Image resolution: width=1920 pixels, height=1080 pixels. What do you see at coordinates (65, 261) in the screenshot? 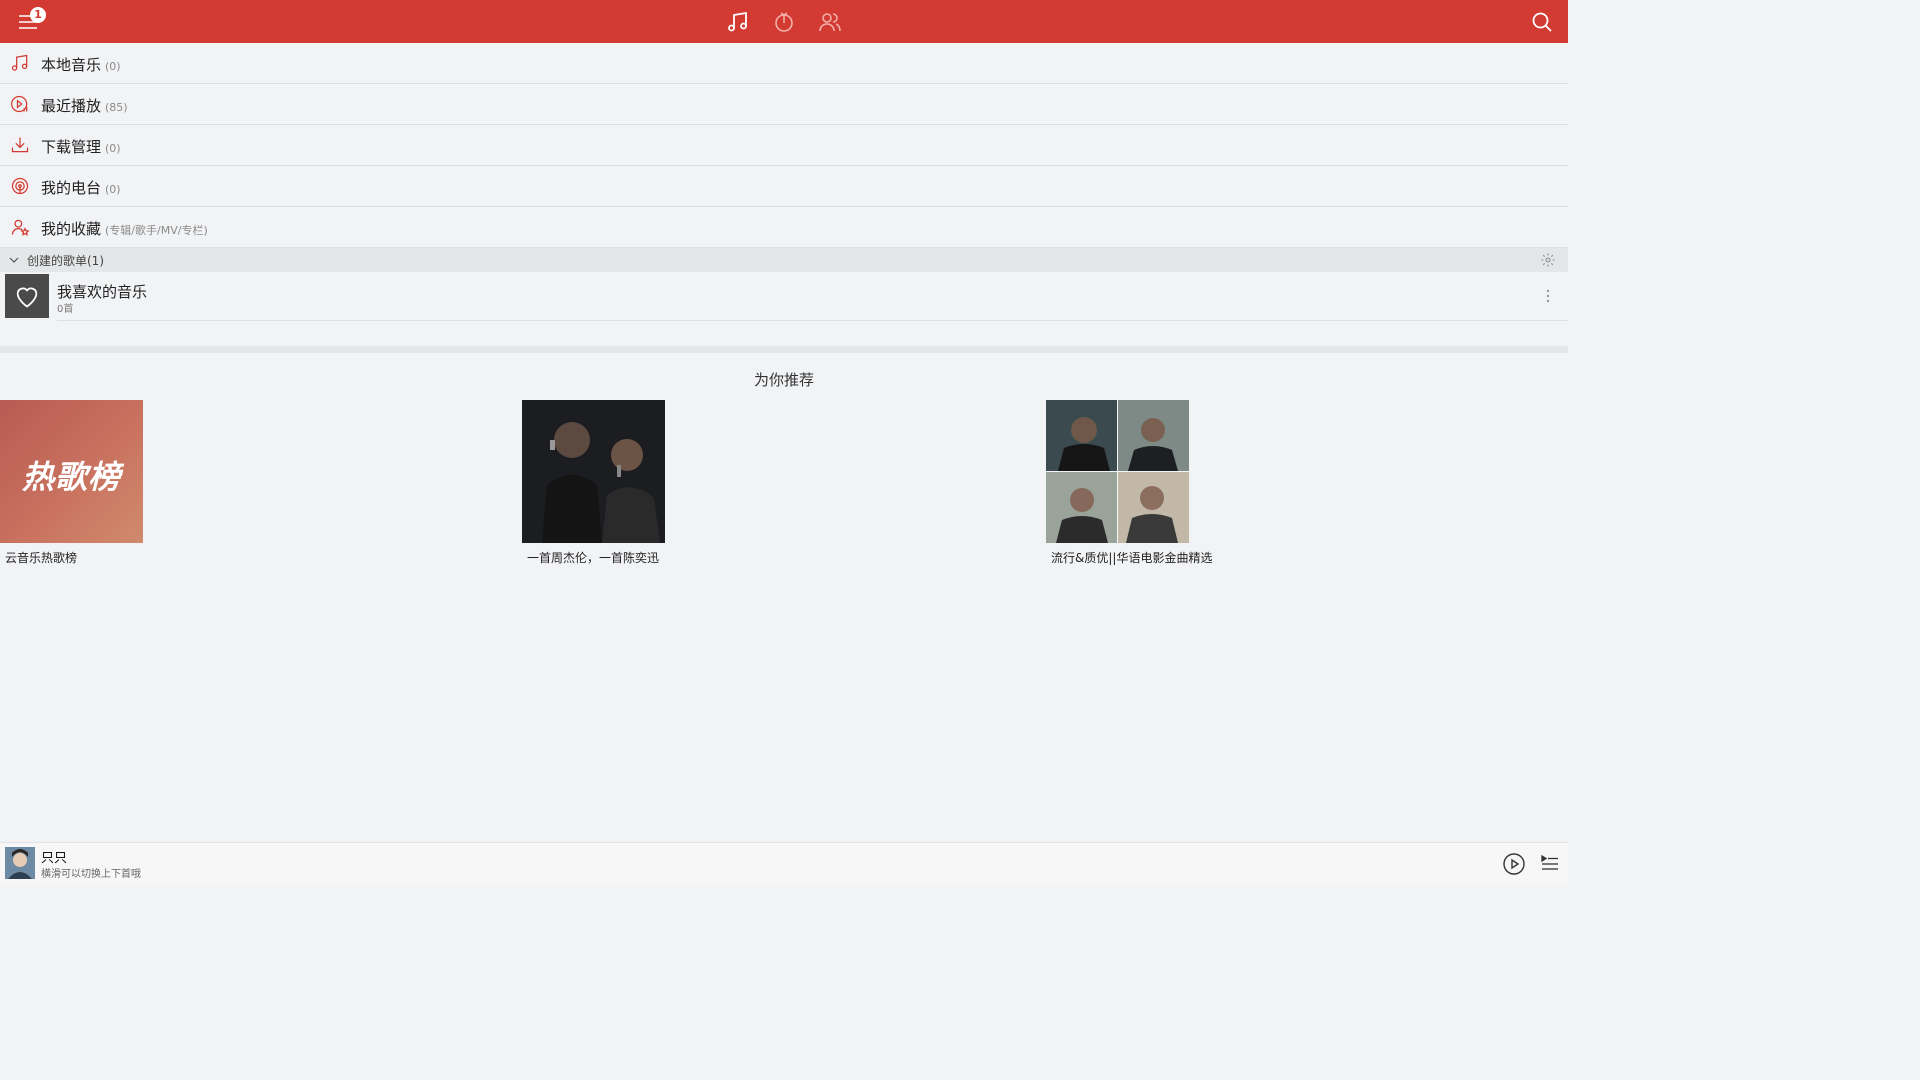
I see `created-playlists-title: 创建的歌单(1)` at bounding box center [65, 261].